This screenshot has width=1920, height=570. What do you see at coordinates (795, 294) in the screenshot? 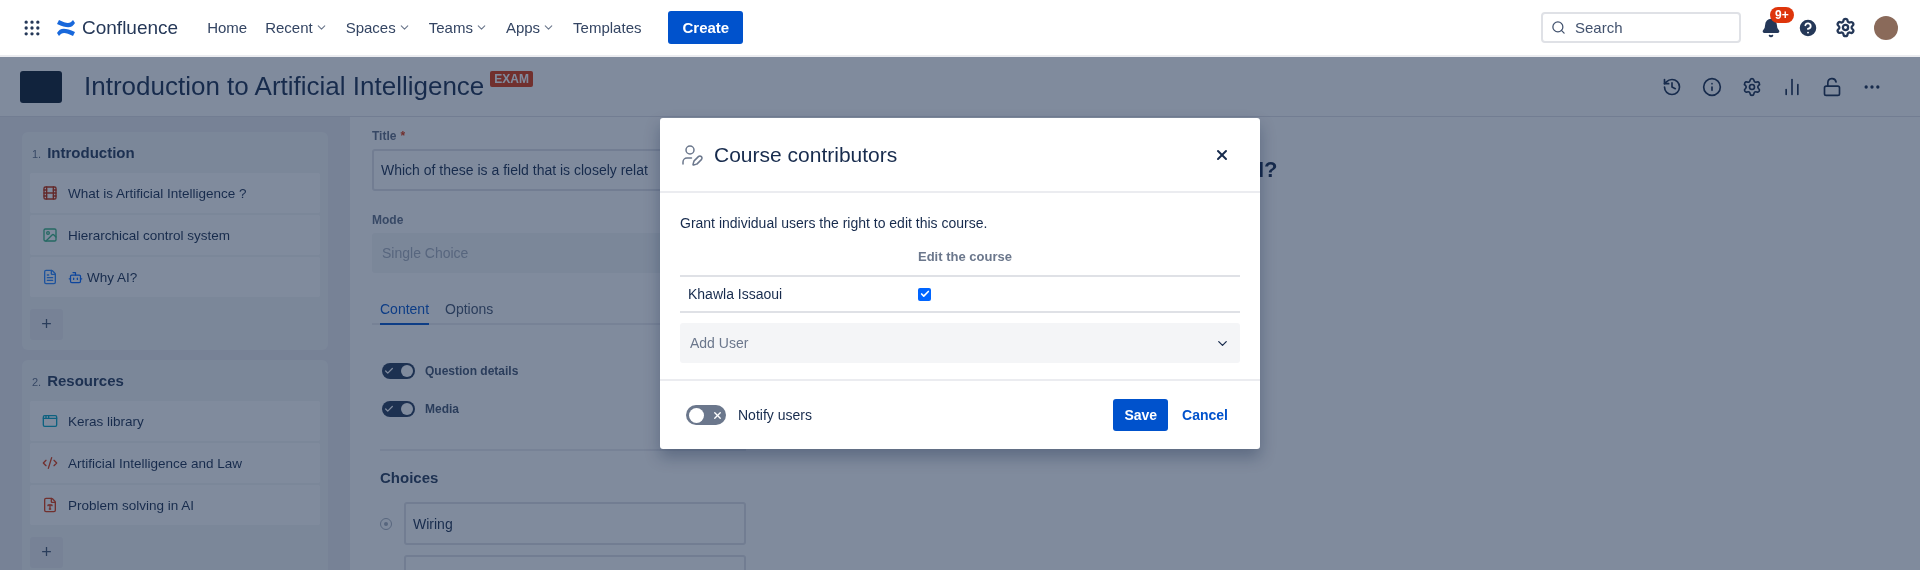
I see `user-name-cell: Khawla Issaoui` at bounding box center [795, 294].